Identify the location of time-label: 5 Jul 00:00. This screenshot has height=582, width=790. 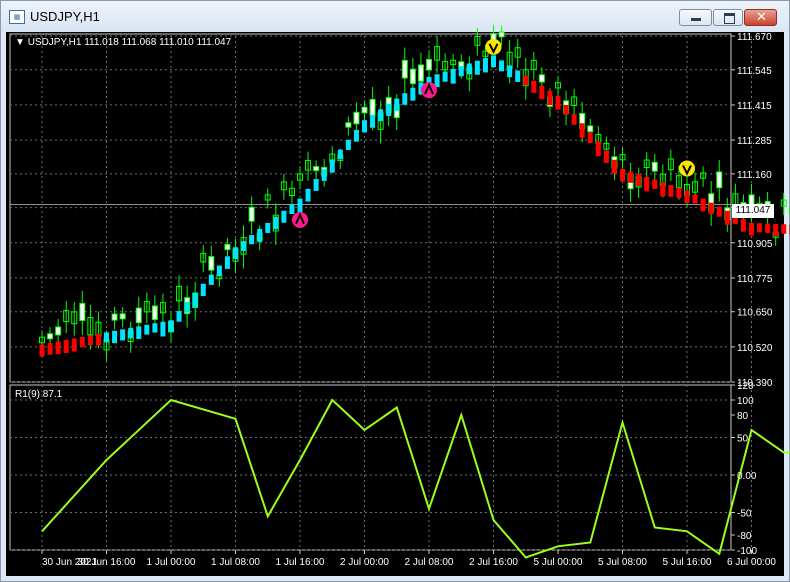
(558, 562).